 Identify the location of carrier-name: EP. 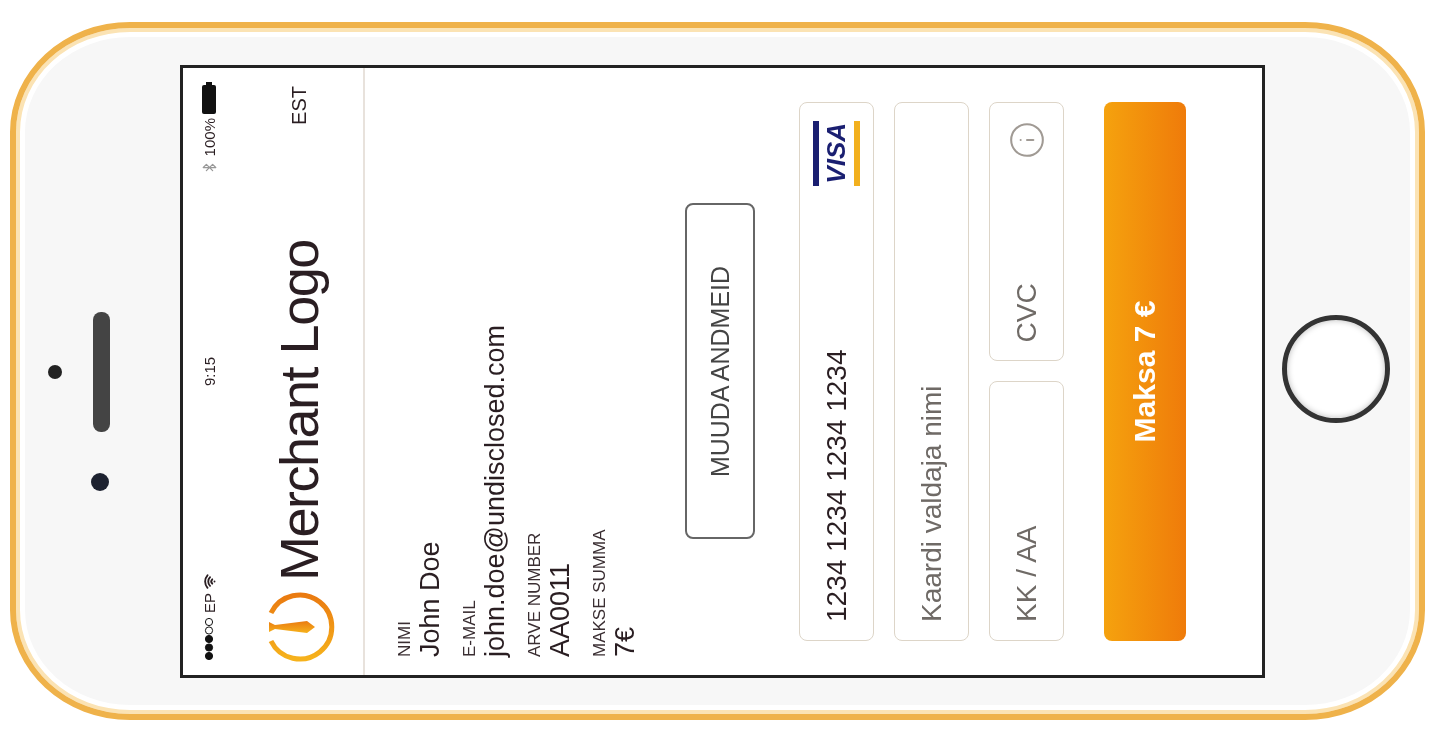
(209, 603).